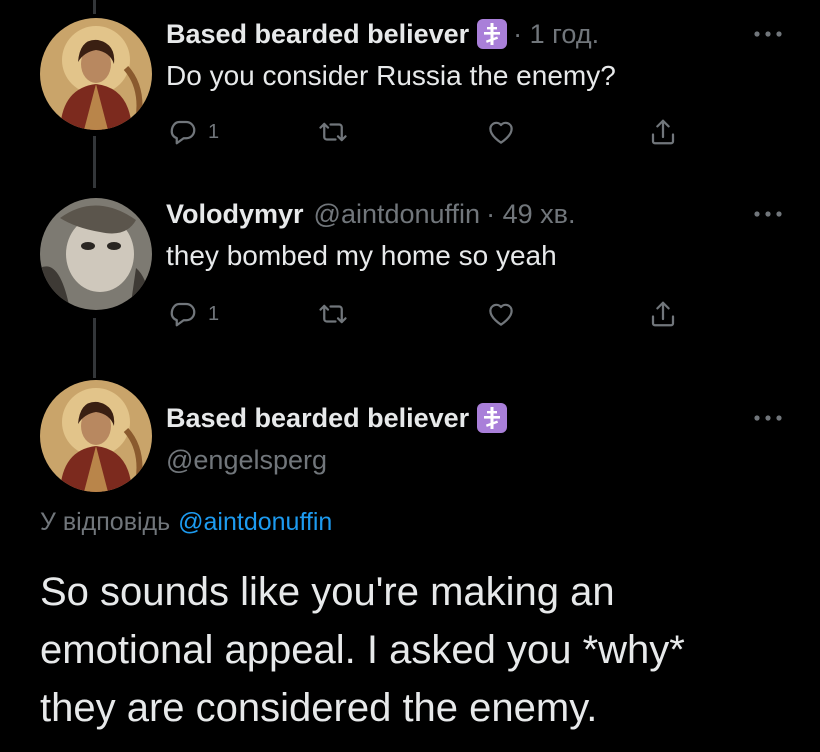  Describe the element at coordinates (327, 592) in the screenshot. I see `main-tweet-line: So sounds like you're making an` at that location.